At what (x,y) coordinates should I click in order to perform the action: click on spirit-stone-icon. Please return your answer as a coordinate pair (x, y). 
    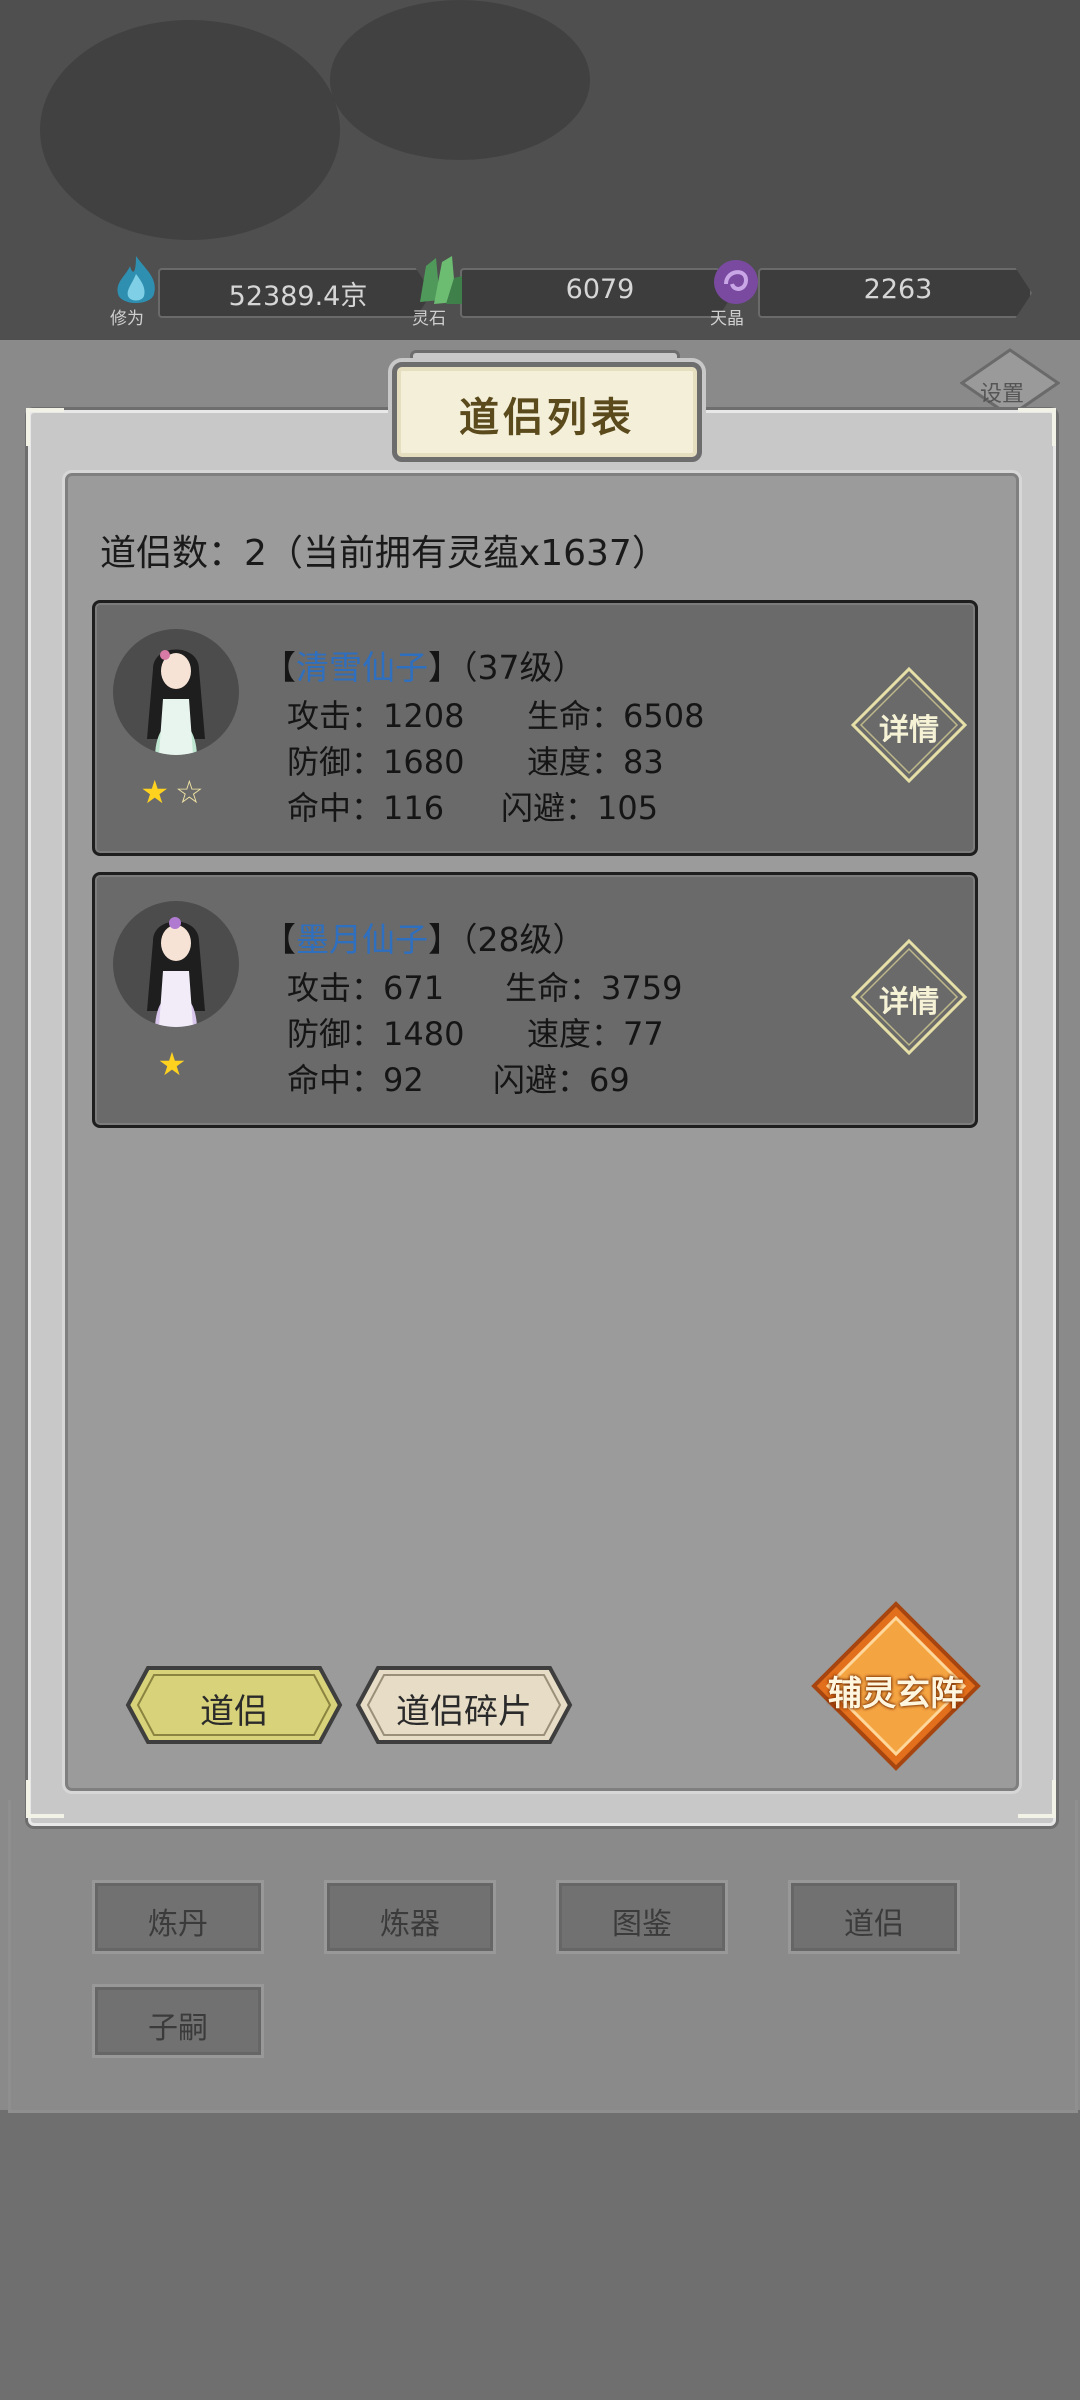
    Looking at the image, I should click on (441, 280).